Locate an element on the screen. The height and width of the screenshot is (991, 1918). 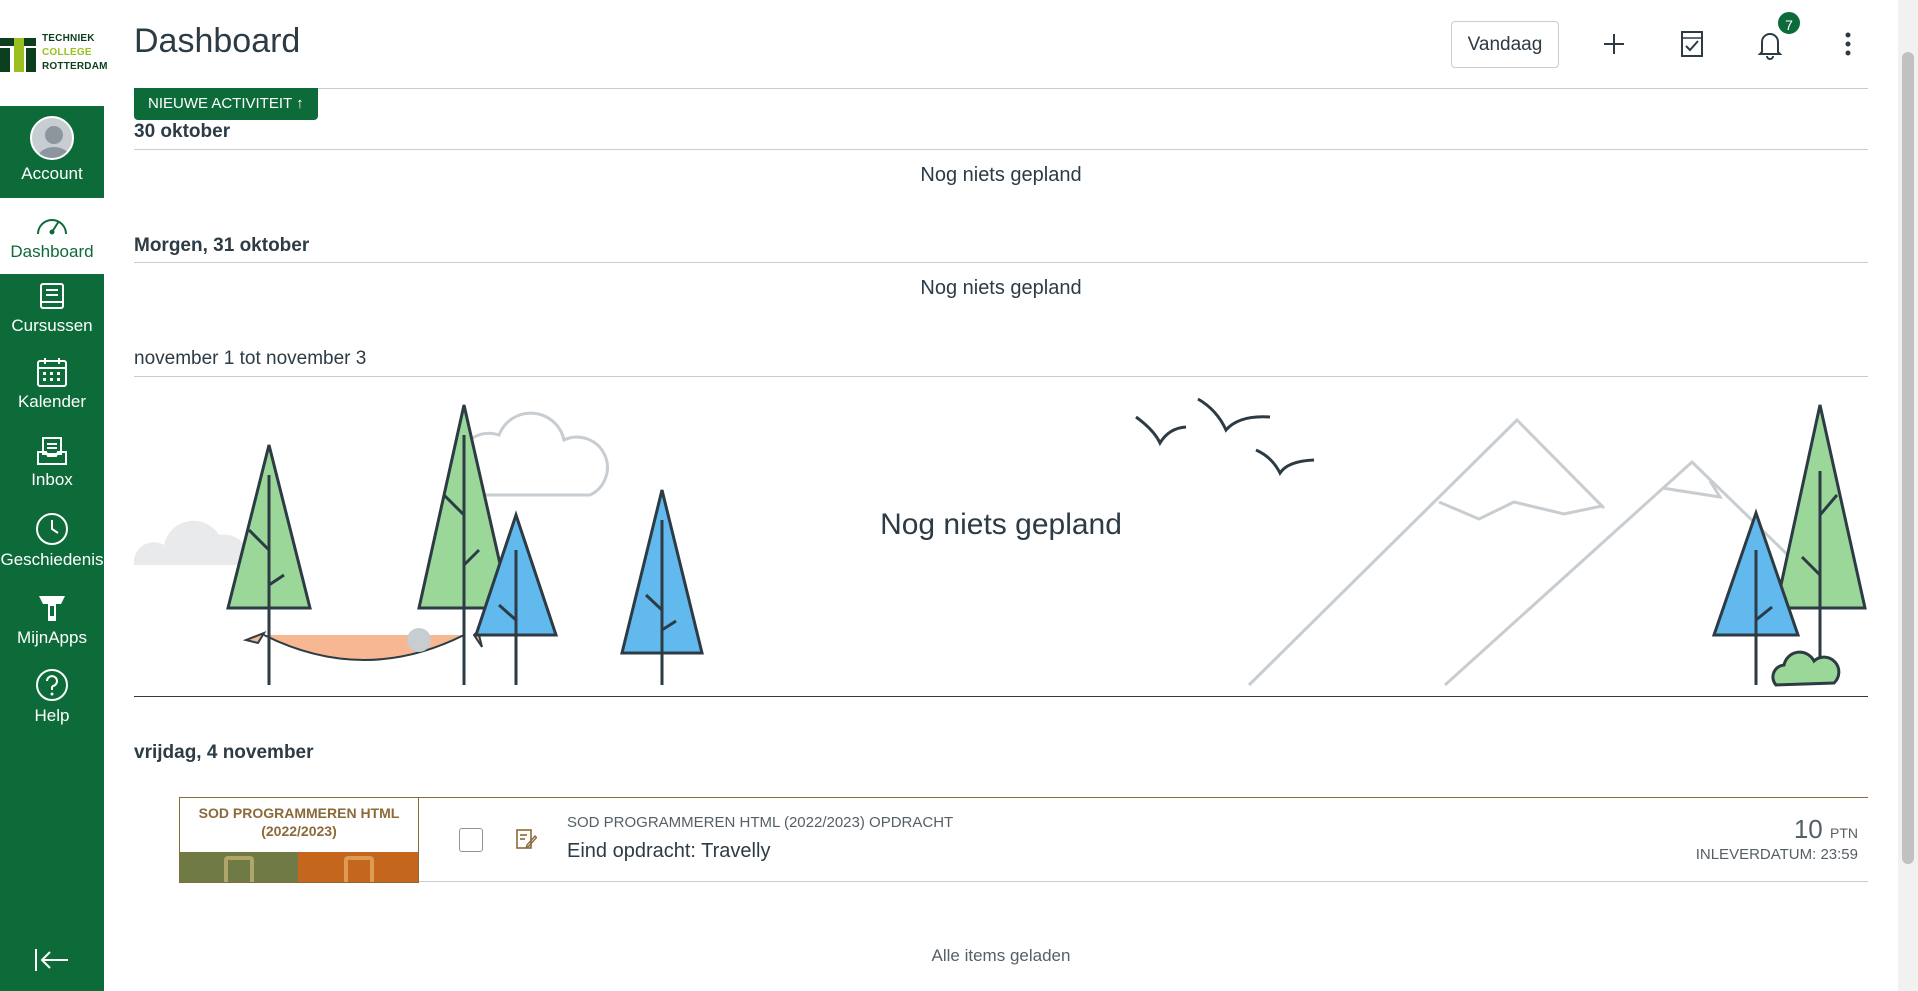
inbox-icon is located at coordinates (52, 451).